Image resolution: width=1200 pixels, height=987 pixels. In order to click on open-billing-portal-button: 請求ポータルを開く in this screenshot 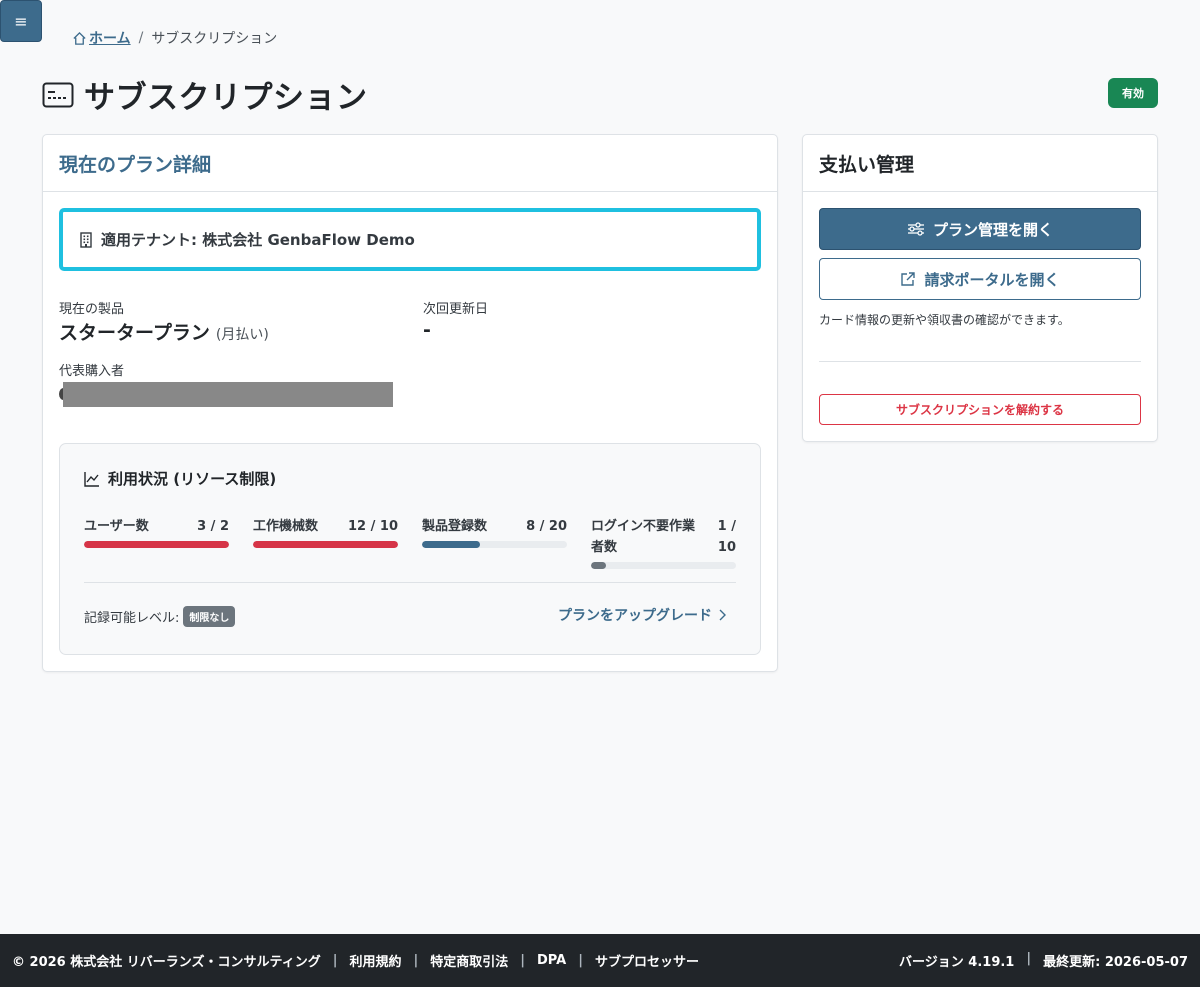, I will do `click(980, 279)`.